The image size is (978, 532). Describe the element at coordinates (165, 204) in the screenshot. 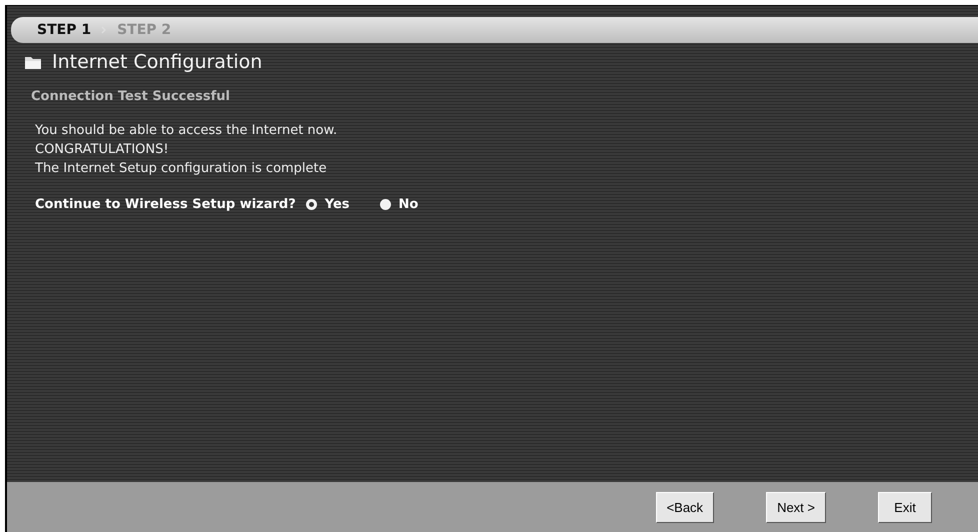

I see `question-label: Continue to Wireless Setup wizard?` at that location.